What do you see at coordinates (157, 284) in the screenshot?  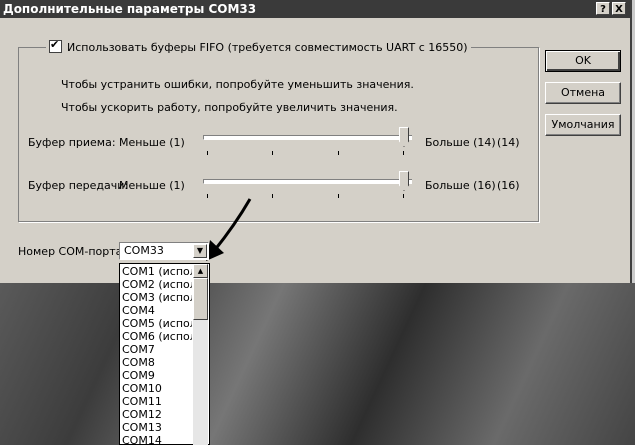 I see `list-item: COM2 (использ` at bounding box center [157, 284].